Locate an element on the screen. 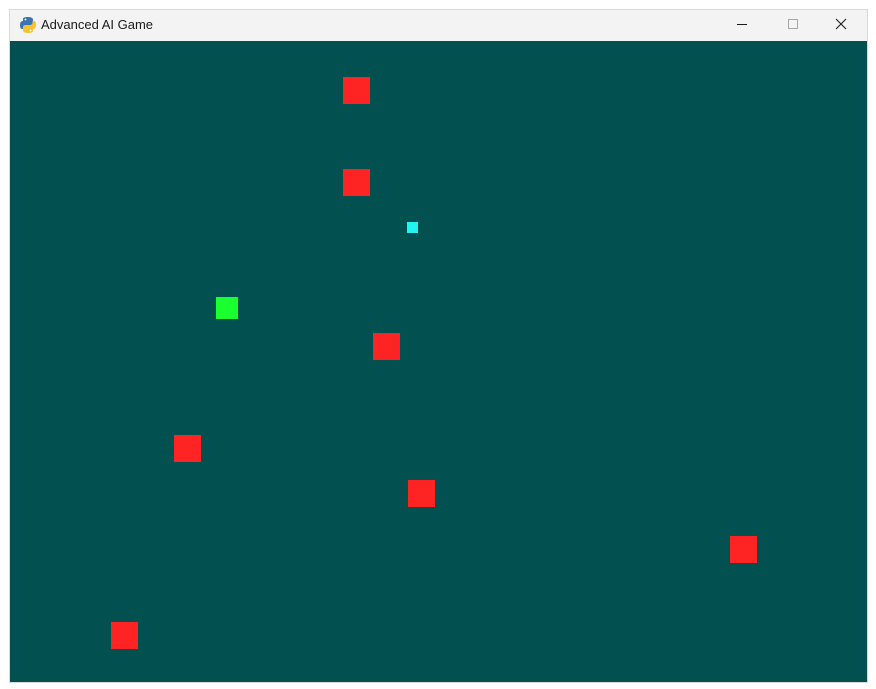 The image size is (876, 689). title-bar: Advanced AI Game is located at coordinates (438, 25).